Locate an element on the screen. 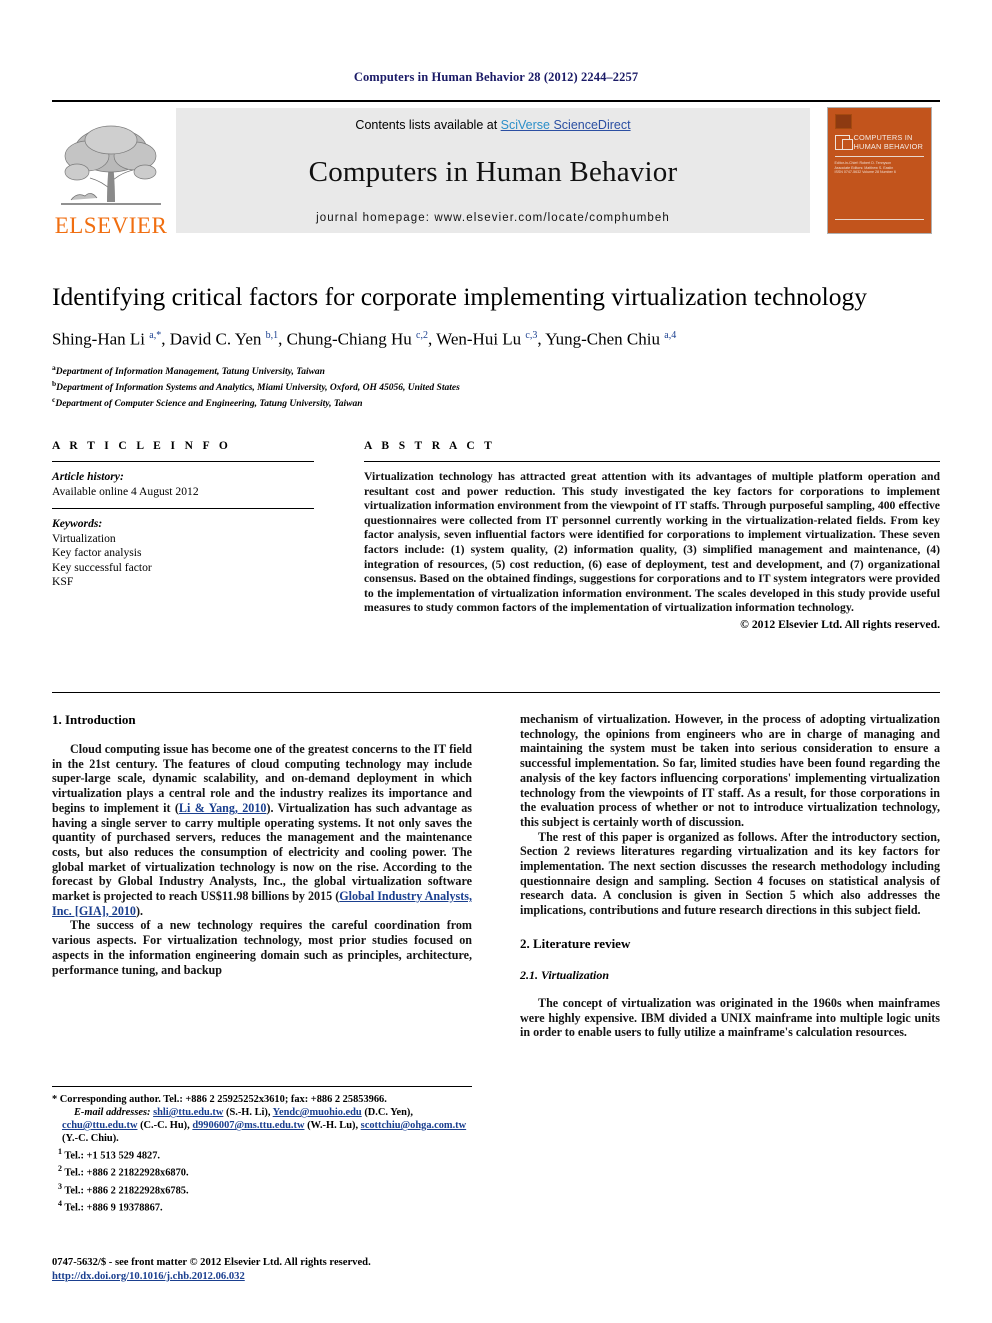  email-link-1: shli@ttu.edu.tw is located at coordinates (188, 1112).